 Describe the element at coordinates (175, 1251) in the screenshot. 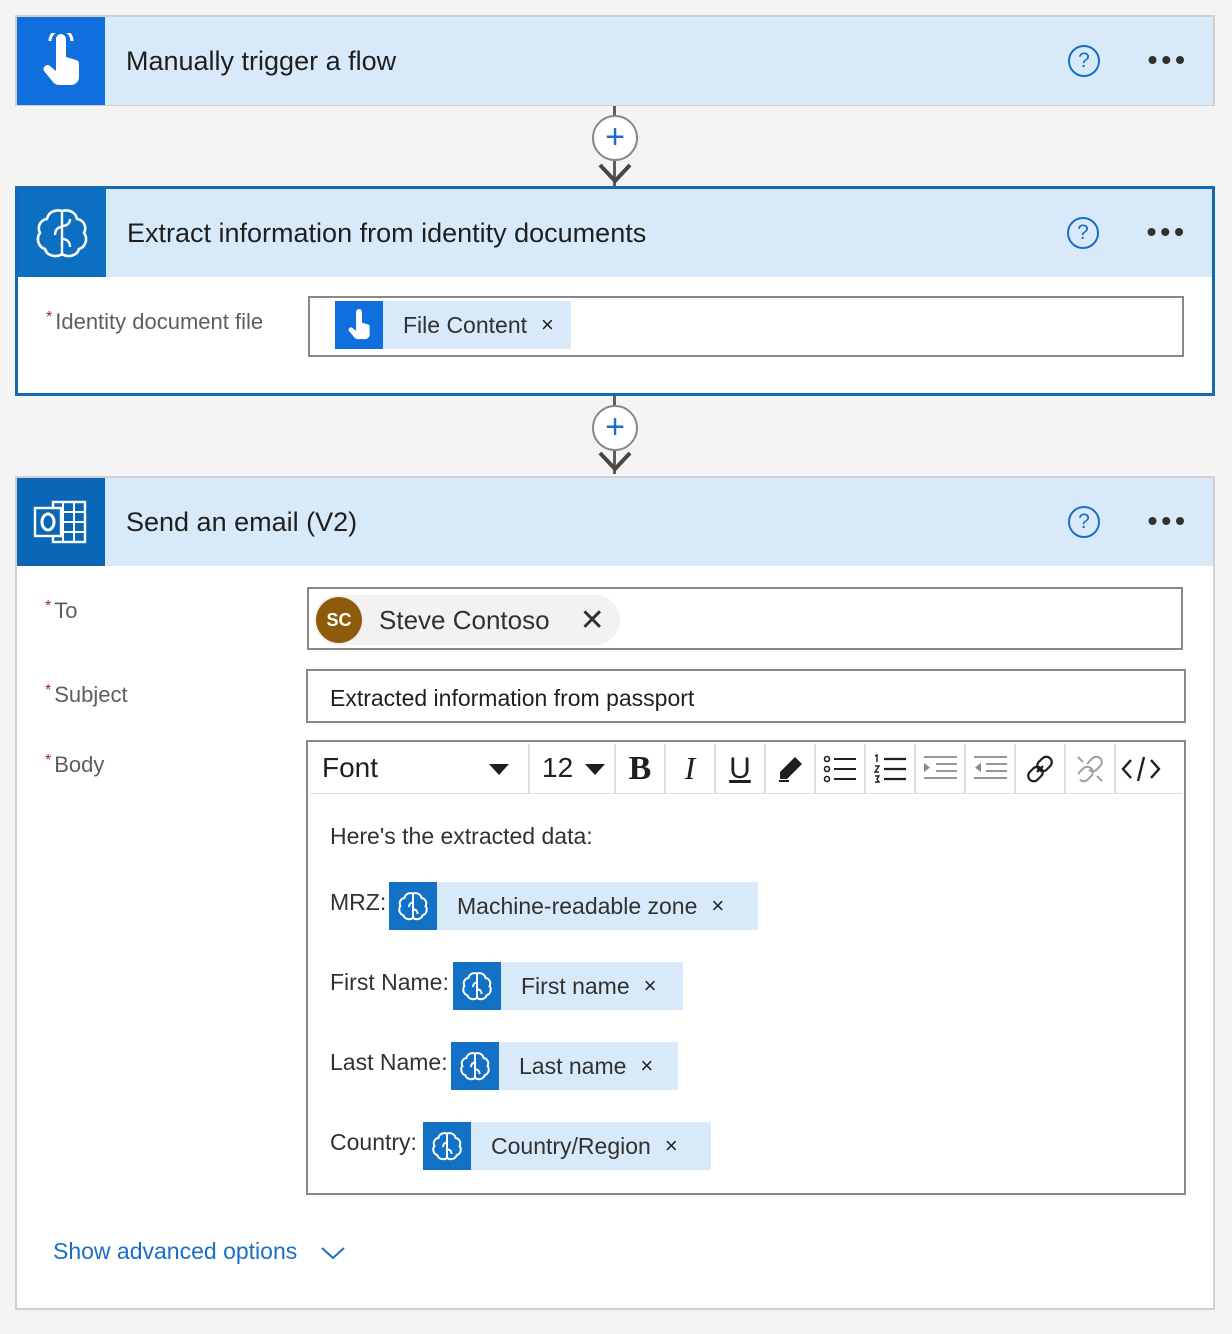

I see `show-advanced-options-text: Show advanced options` at that location.